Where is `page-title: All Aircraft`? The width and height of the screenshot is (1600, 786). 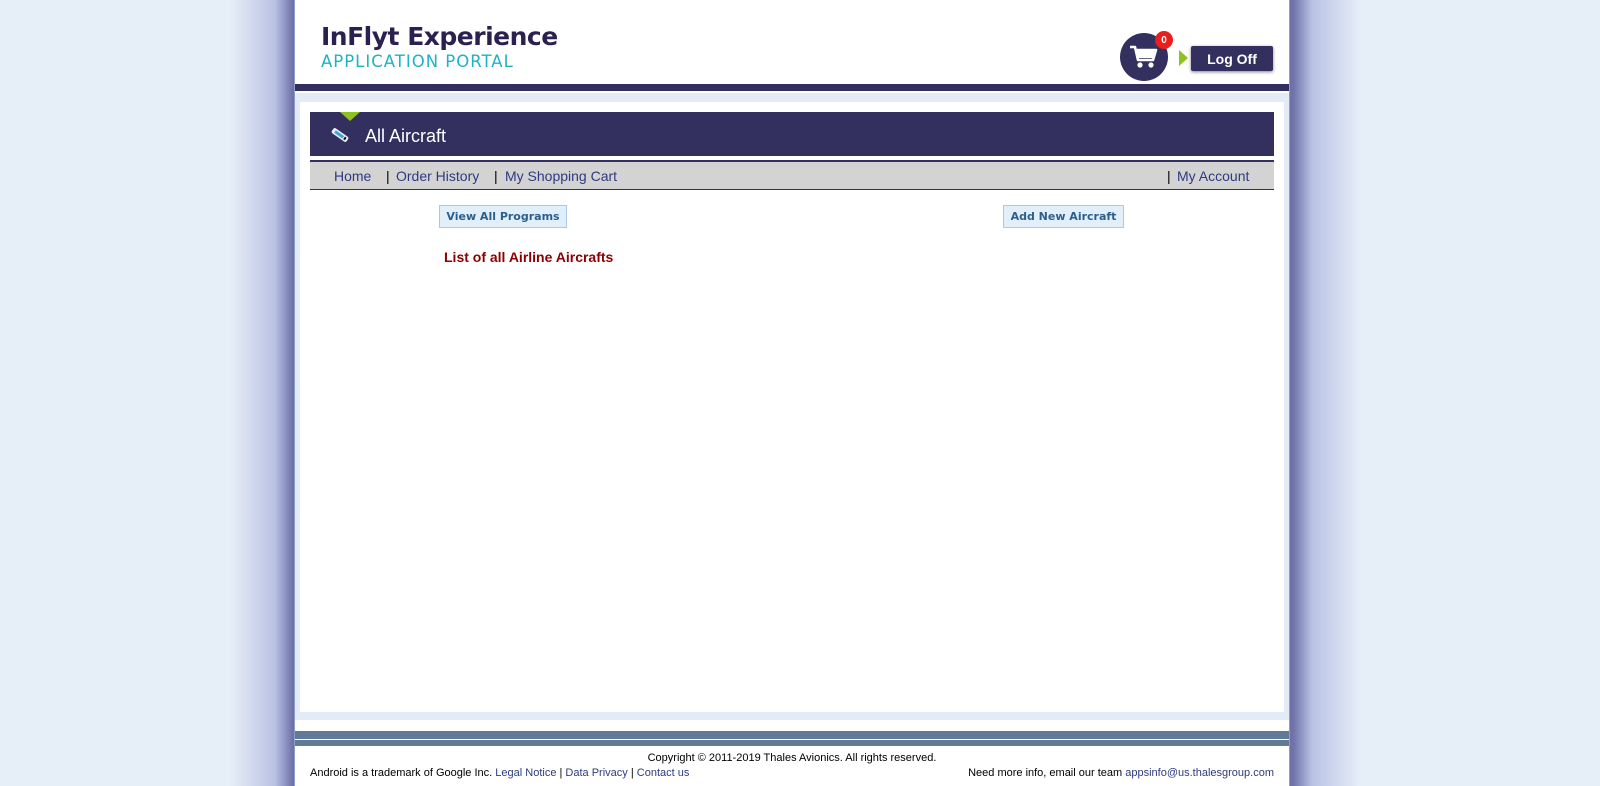
page-title: All Aircraft is located at coordinates (406, 136).